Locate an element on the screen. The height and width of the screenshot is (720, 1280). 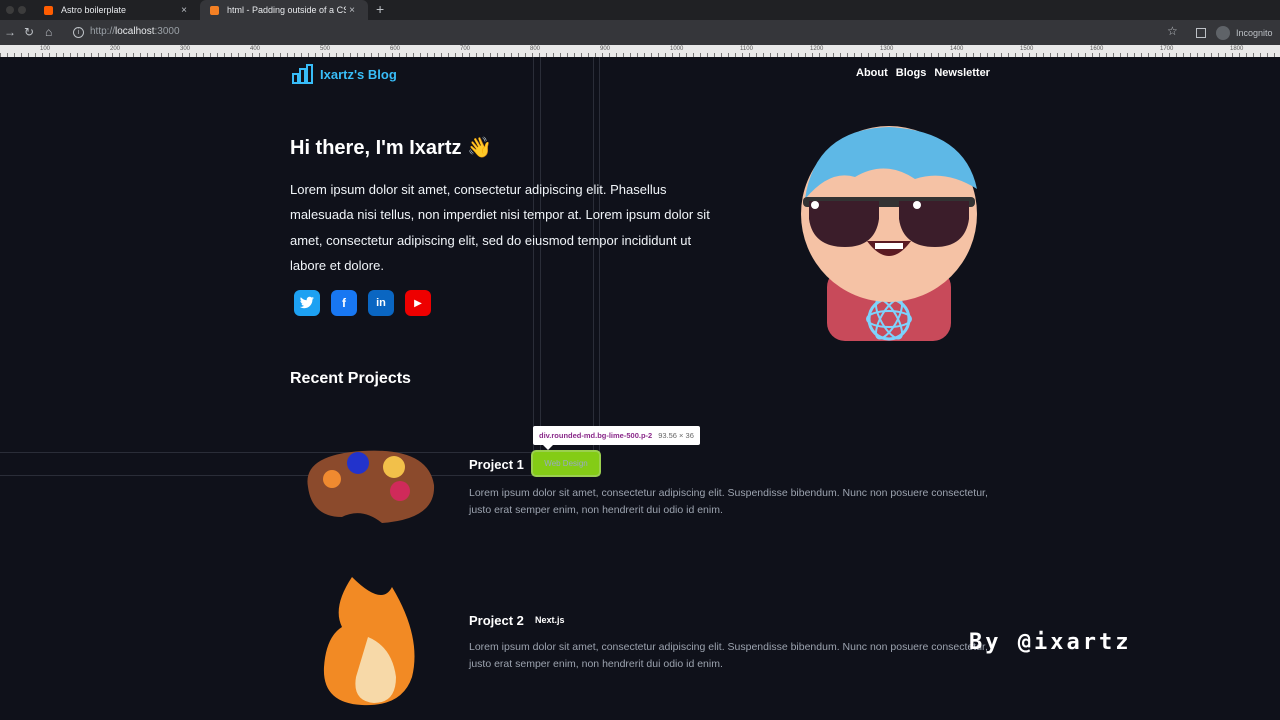
ruler-label: 1600 is located at coordinates (1097, 49).